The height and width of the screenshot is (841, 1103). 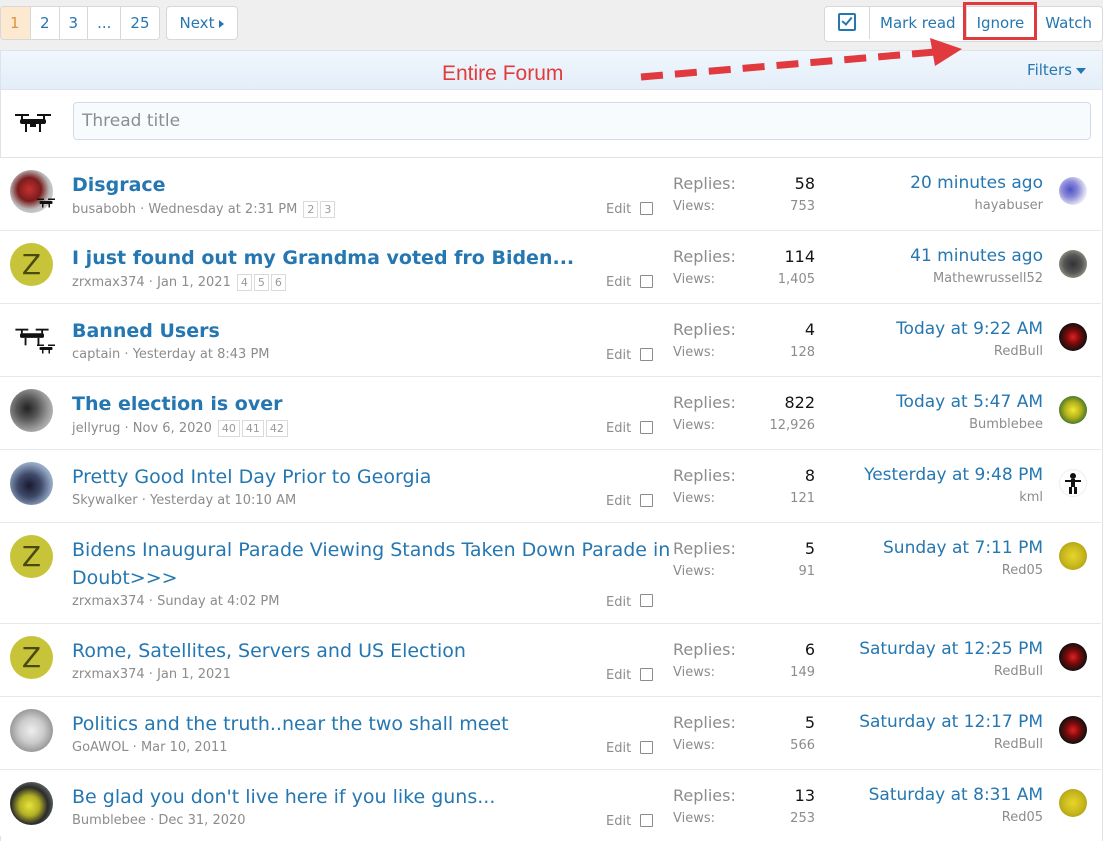 I want to click on thread-start-date: Wednesday at 2:31 PM, so click(x=222, y=209).